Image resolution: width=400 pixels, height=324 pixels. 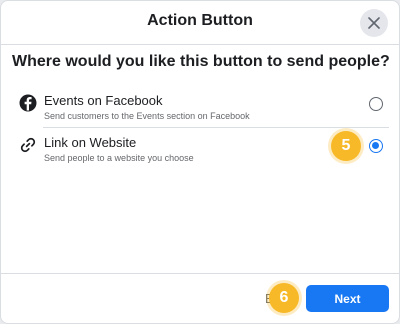 I want to click on link-icon, so click(x=28, y=145).